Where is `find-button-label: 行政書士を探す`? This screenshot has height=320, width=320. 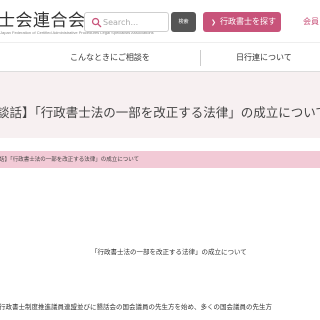 find-button-label: 行政書士を探す is located at coordinates (248, 21).